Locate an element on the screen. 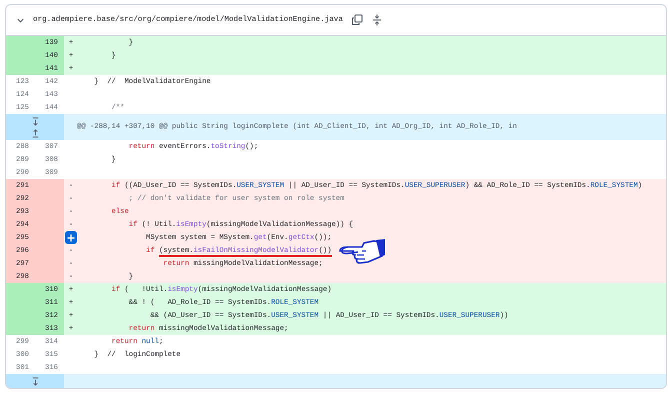  plus-icon is located at coordinates (71, 238).